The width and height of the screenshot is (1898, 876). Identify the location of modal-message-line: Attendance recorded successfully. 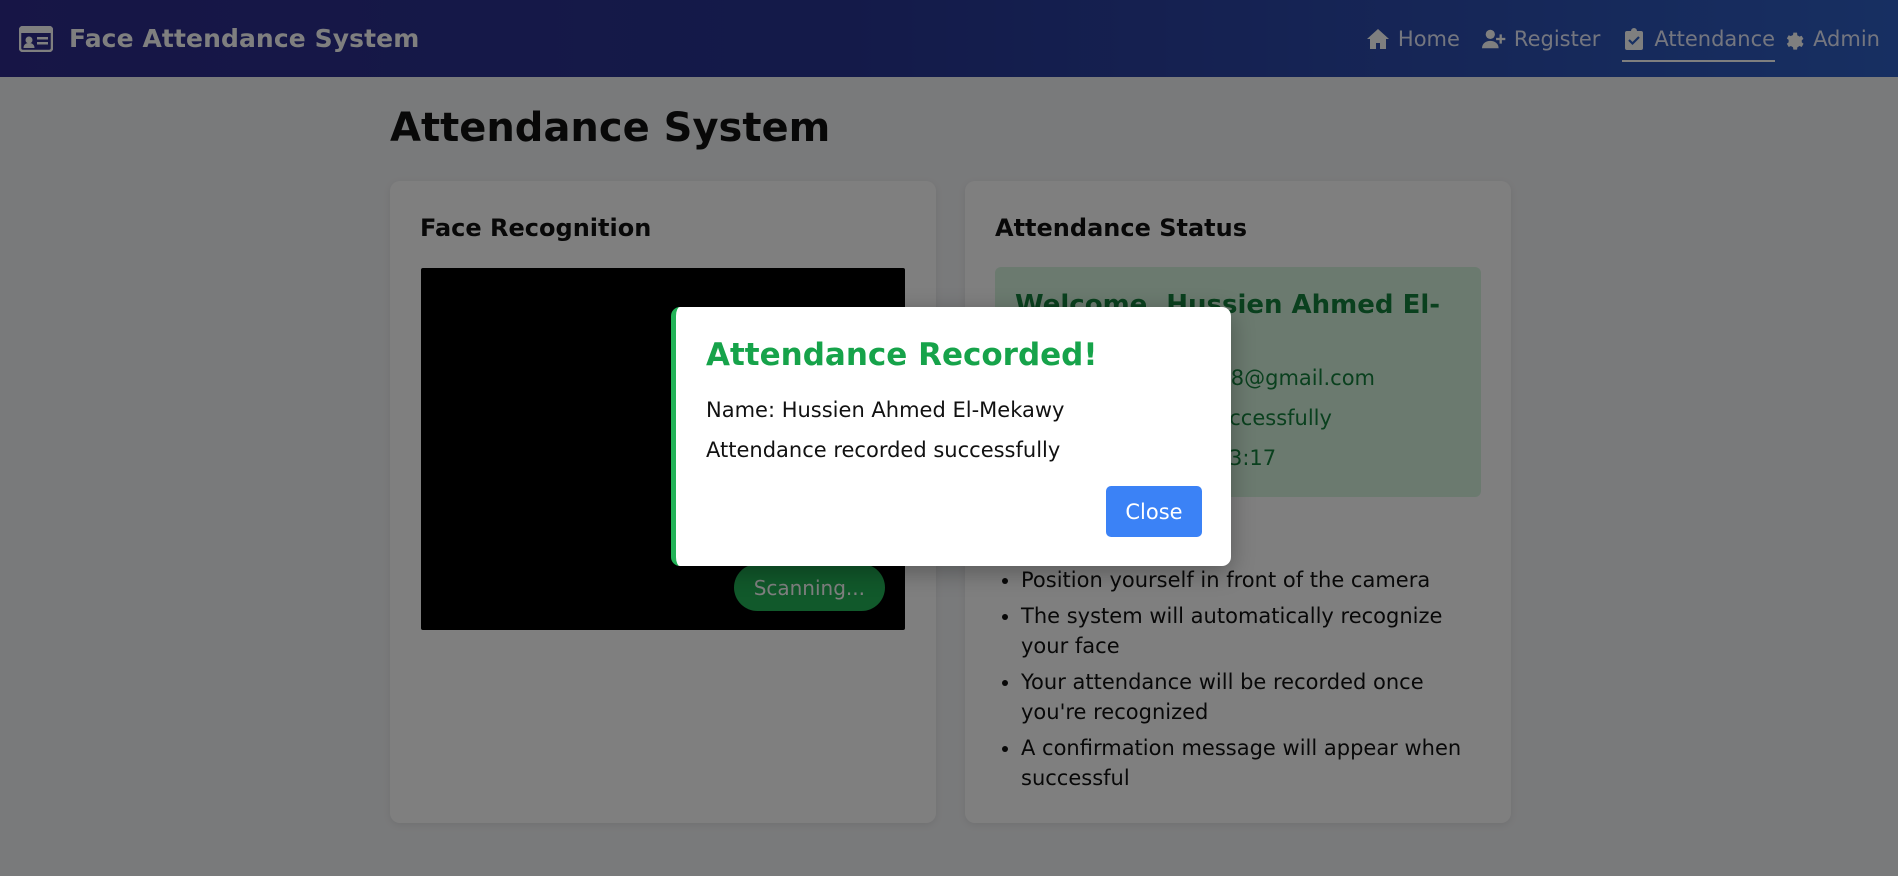
(883, 450).